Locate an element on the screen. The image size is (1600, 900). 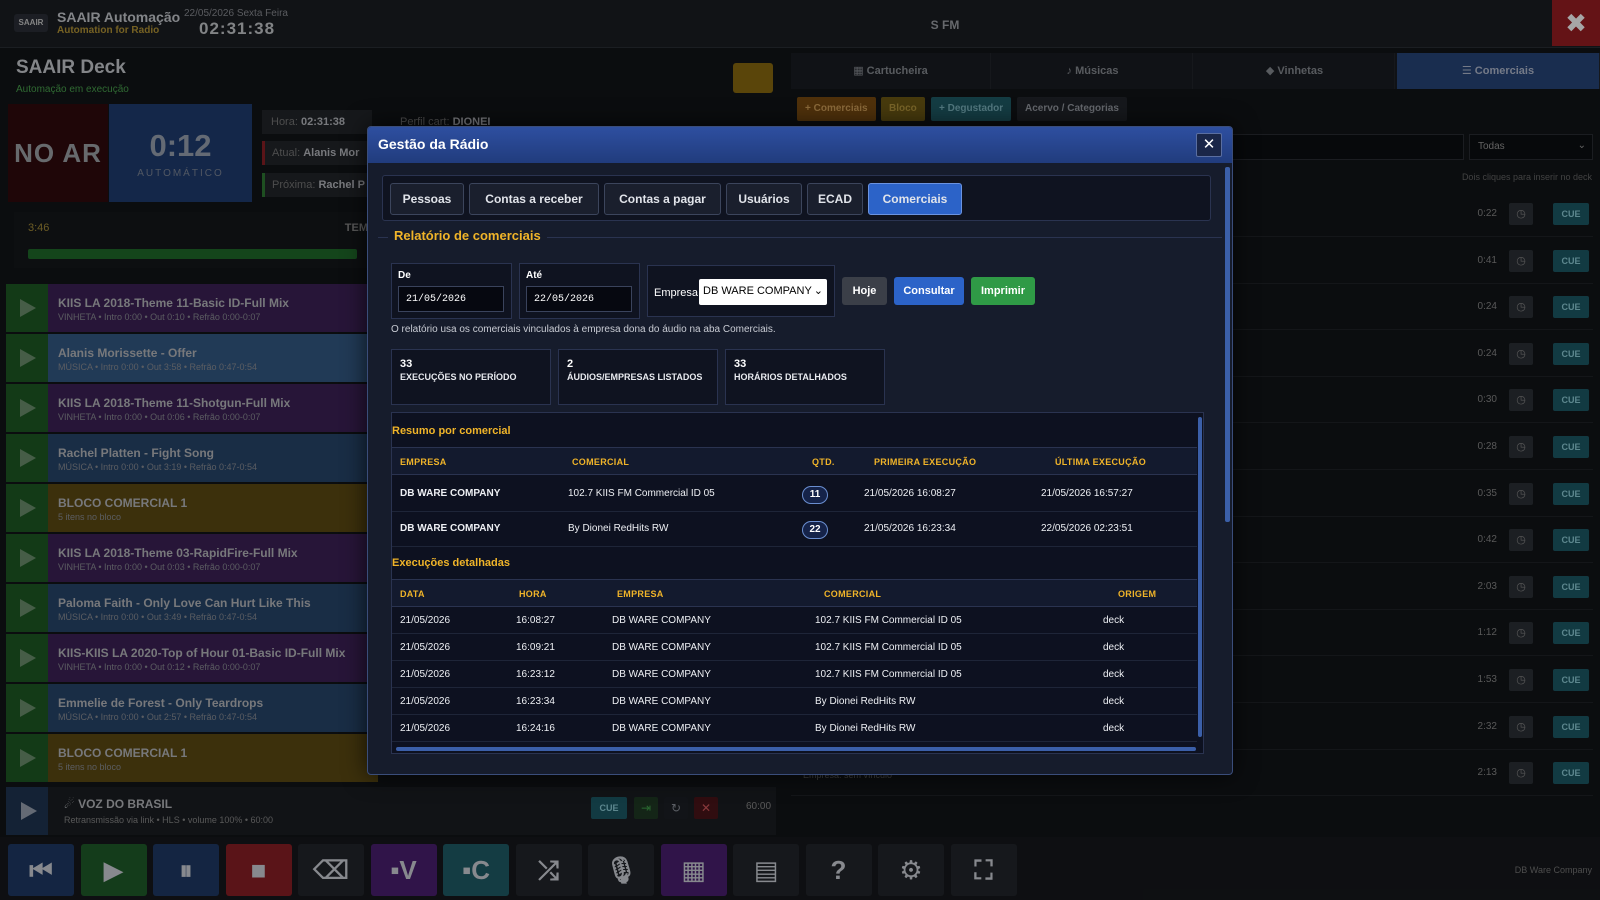
de-label: De is located at coordinates (404, 275).